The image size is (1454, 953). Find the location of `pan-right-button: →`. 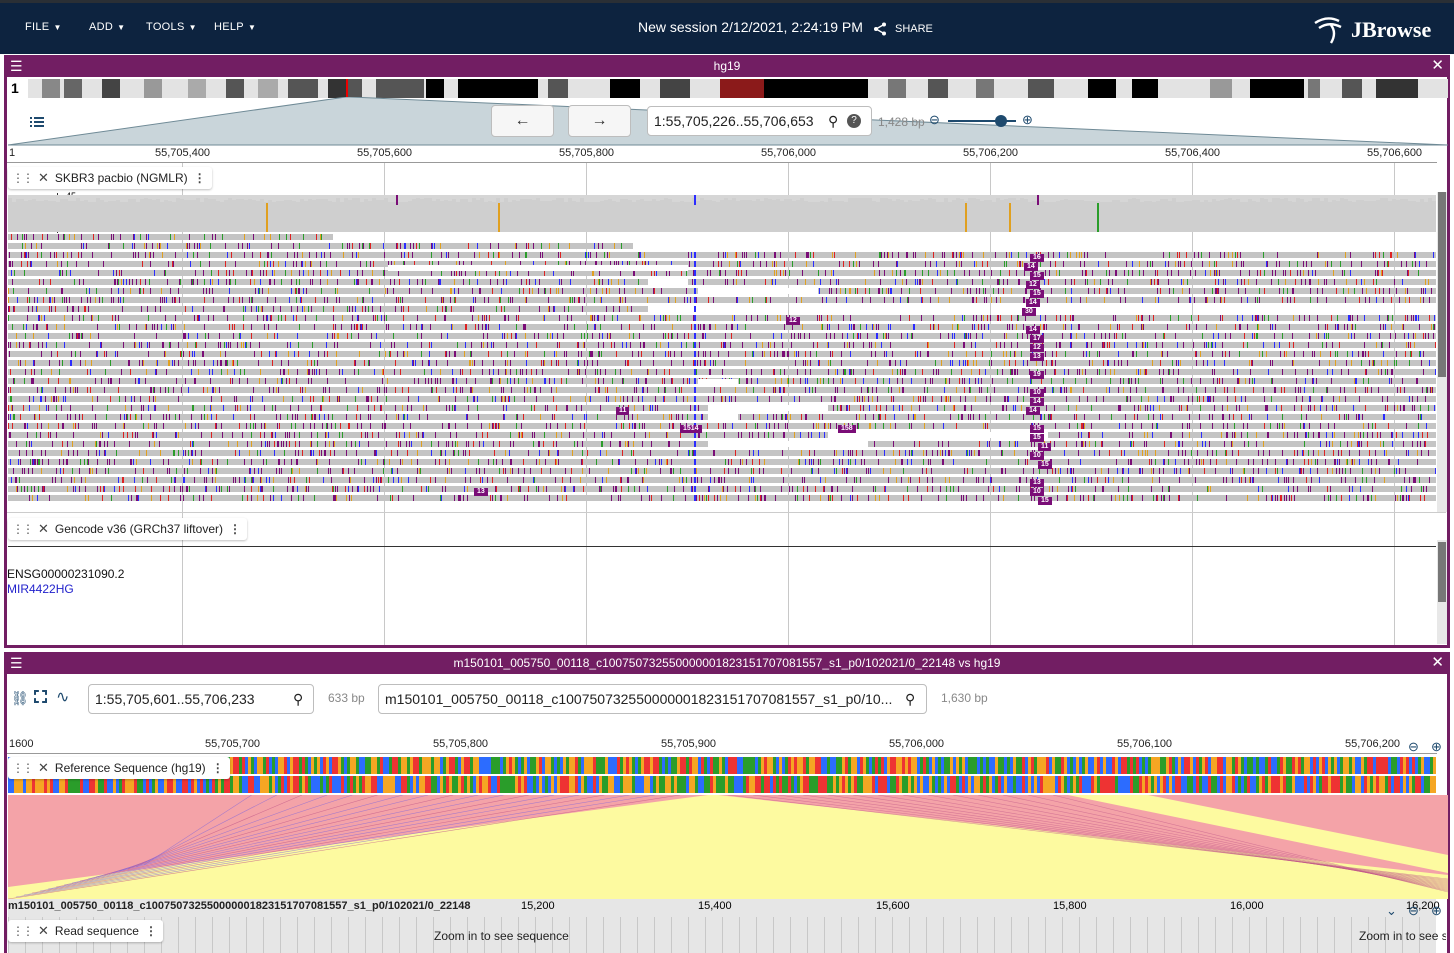

pan-right-button: → is located at coordinates (599, 121).